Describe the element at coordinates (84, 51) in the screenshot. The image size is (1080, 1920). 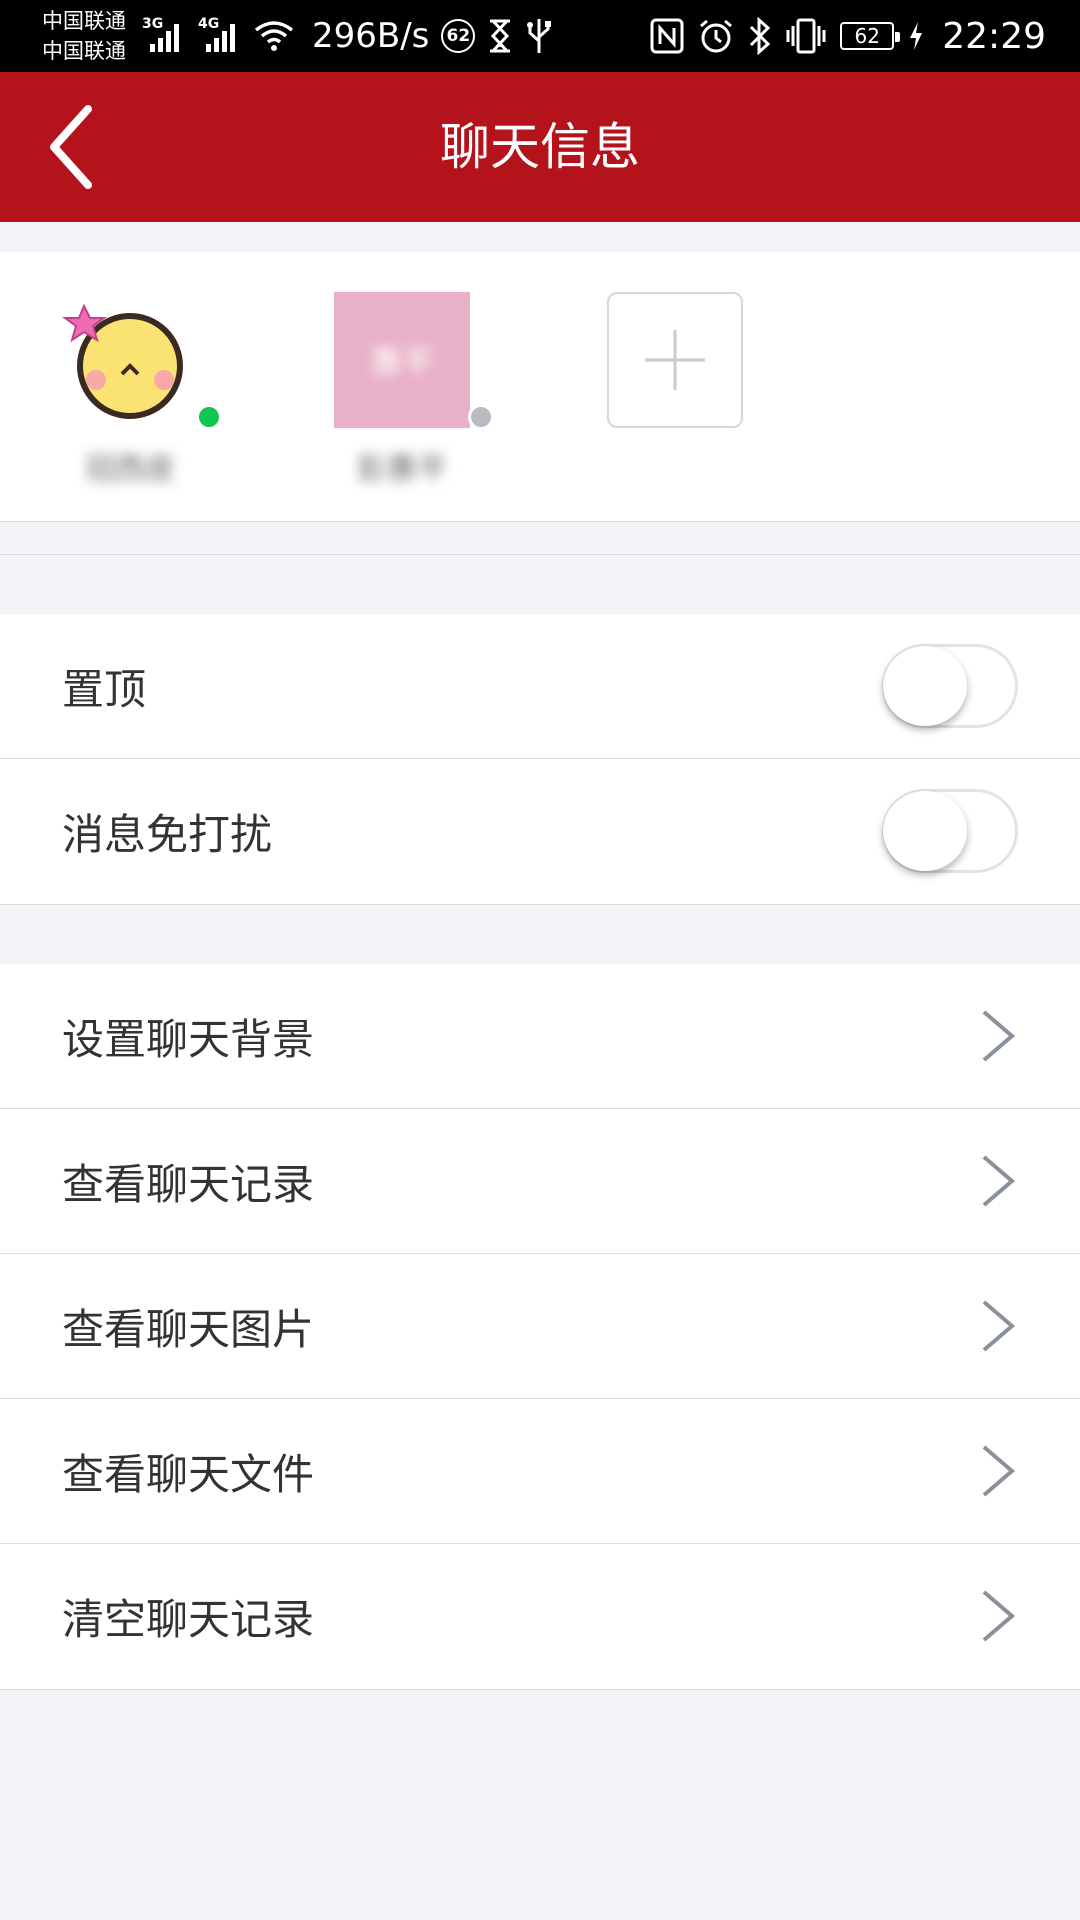
I see `carrier-2: 中国联通` at that location.